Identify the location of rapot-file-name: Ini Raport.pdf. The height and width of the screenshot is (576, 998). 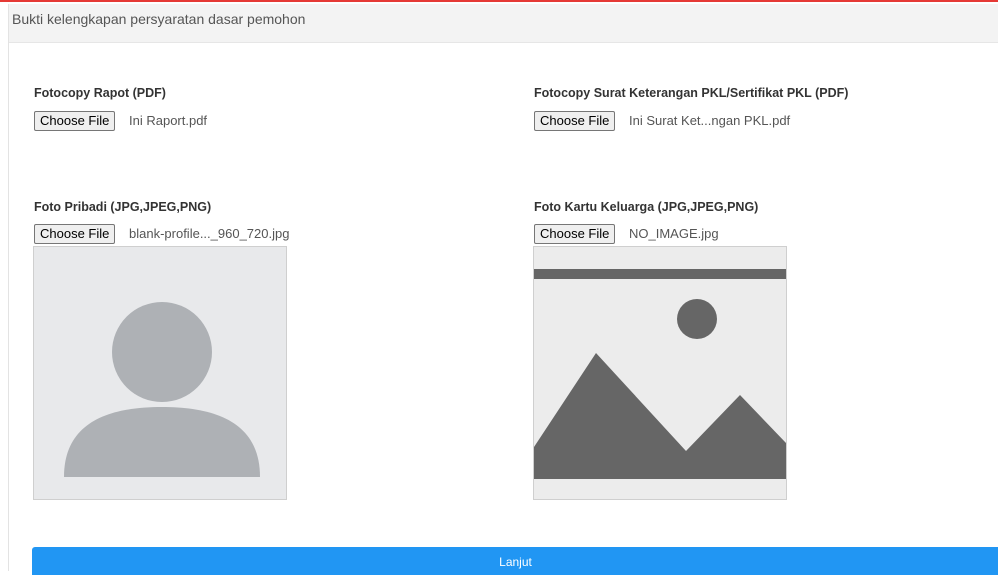
(168, 120).